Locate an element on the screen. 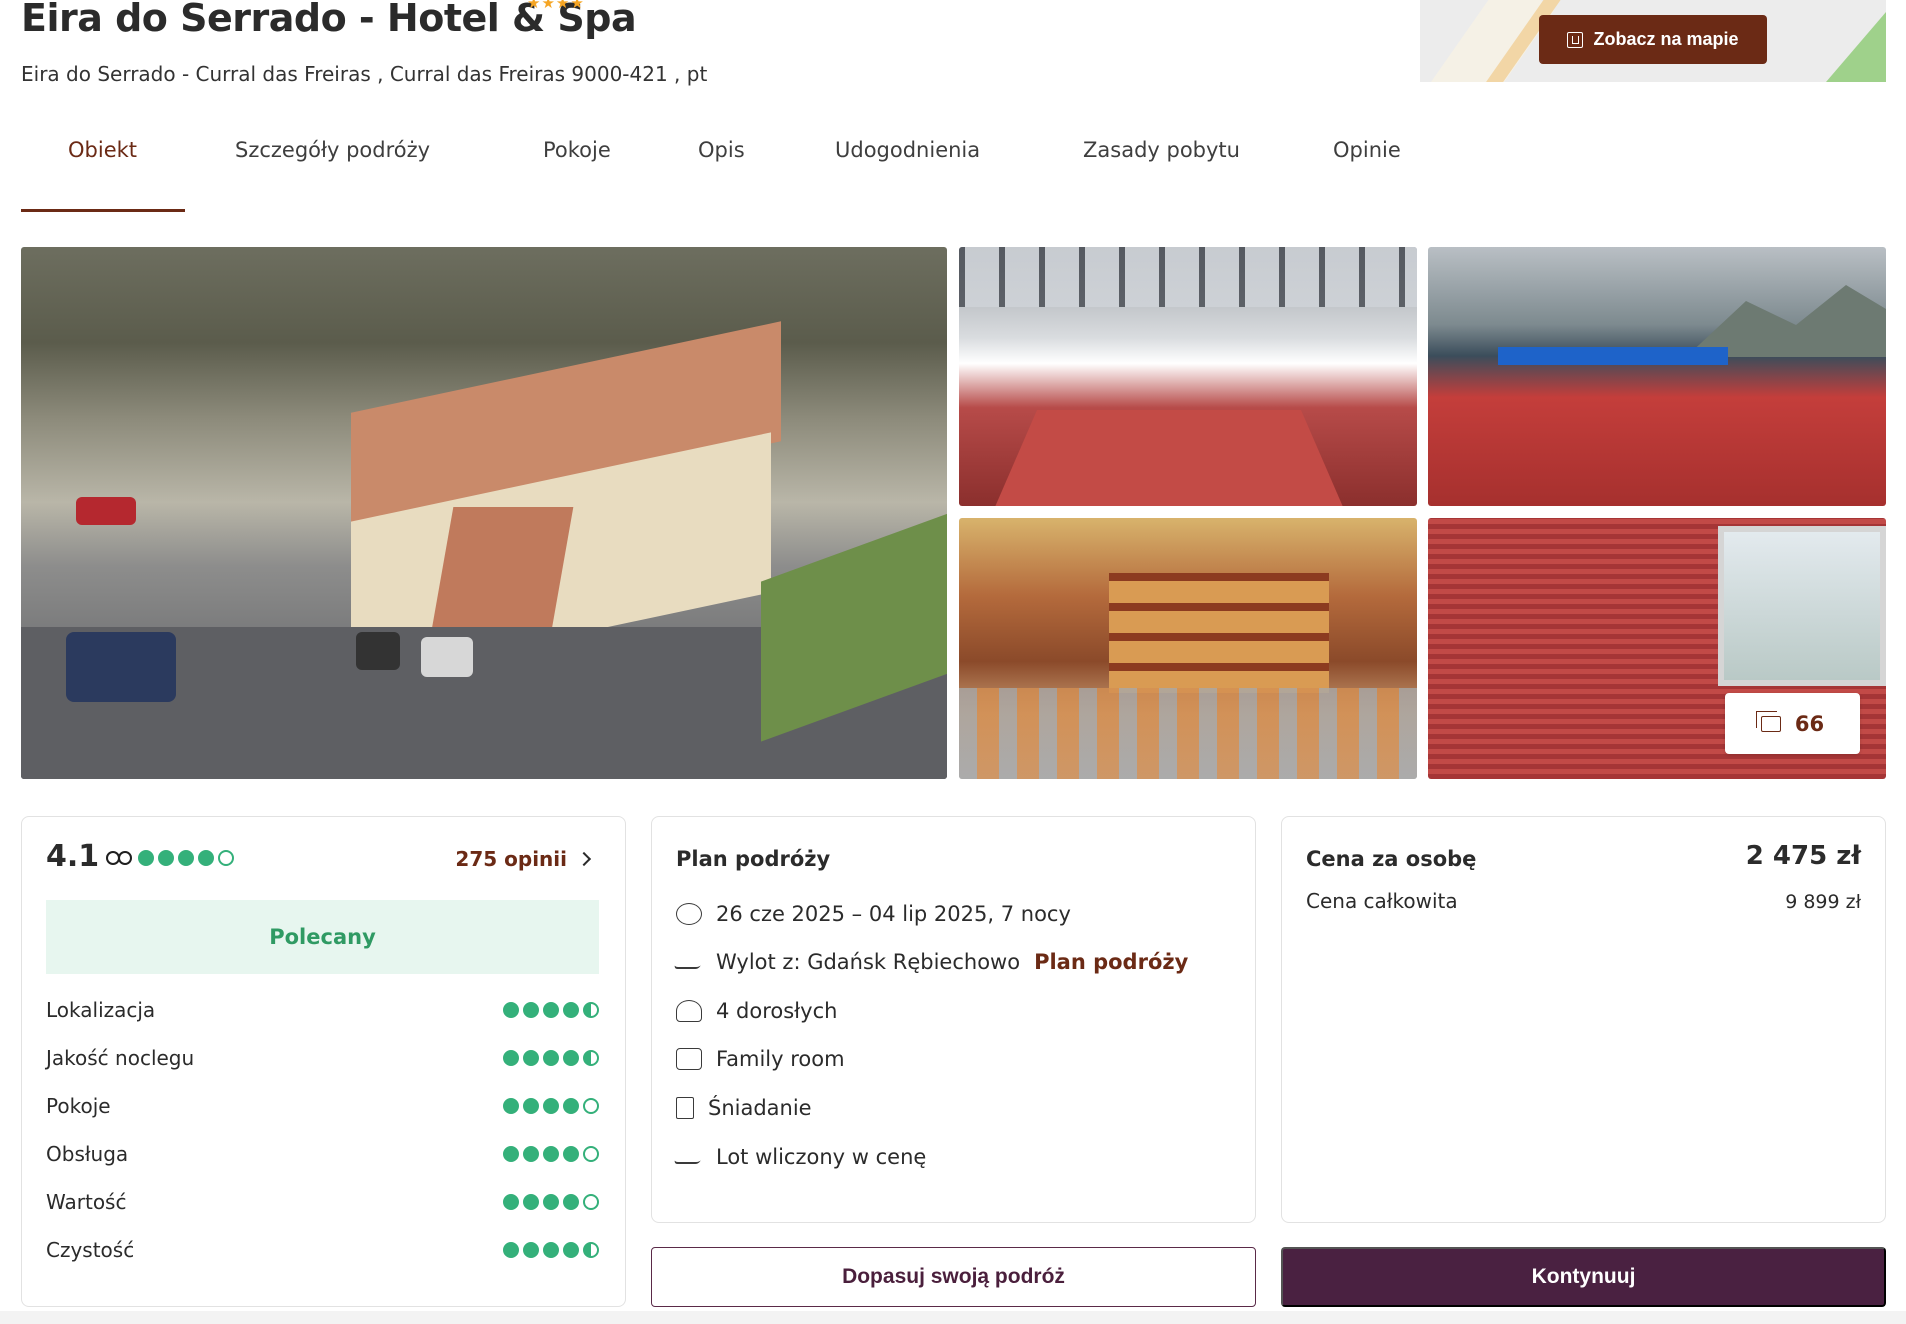 Image resolution: width=1906 pixels, height=1324 pixels. rating-row: Jakość noclegu is located at coordinates (322, 1058).